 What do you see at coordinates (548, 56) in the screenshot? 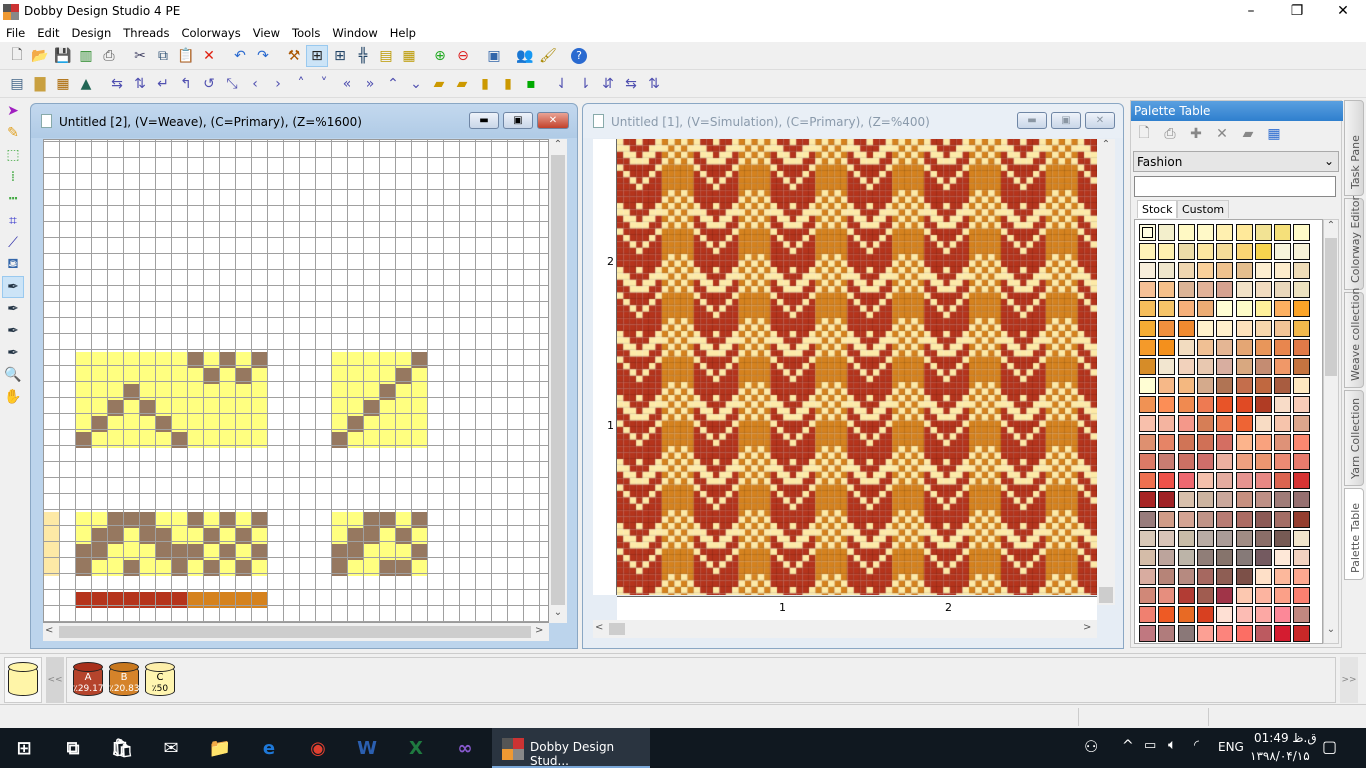
I see `brush-button: 🖌` at bounding box center [548, 56].